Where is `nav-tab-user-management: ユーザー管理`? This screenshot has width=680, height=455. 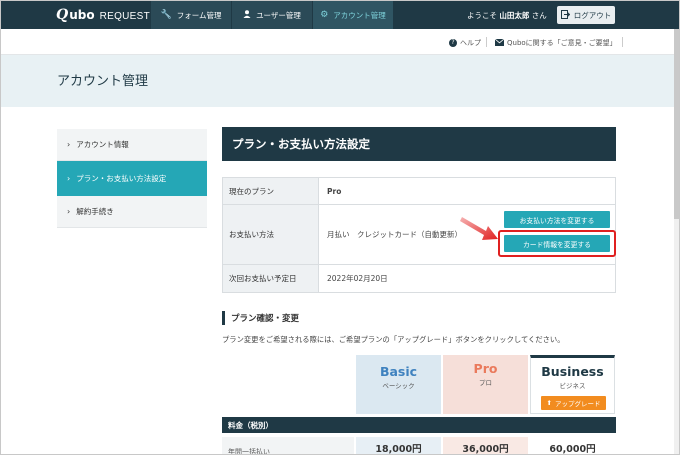 nav-tab-user-management: ユーザー管理 is located at coordinates (272, 15).